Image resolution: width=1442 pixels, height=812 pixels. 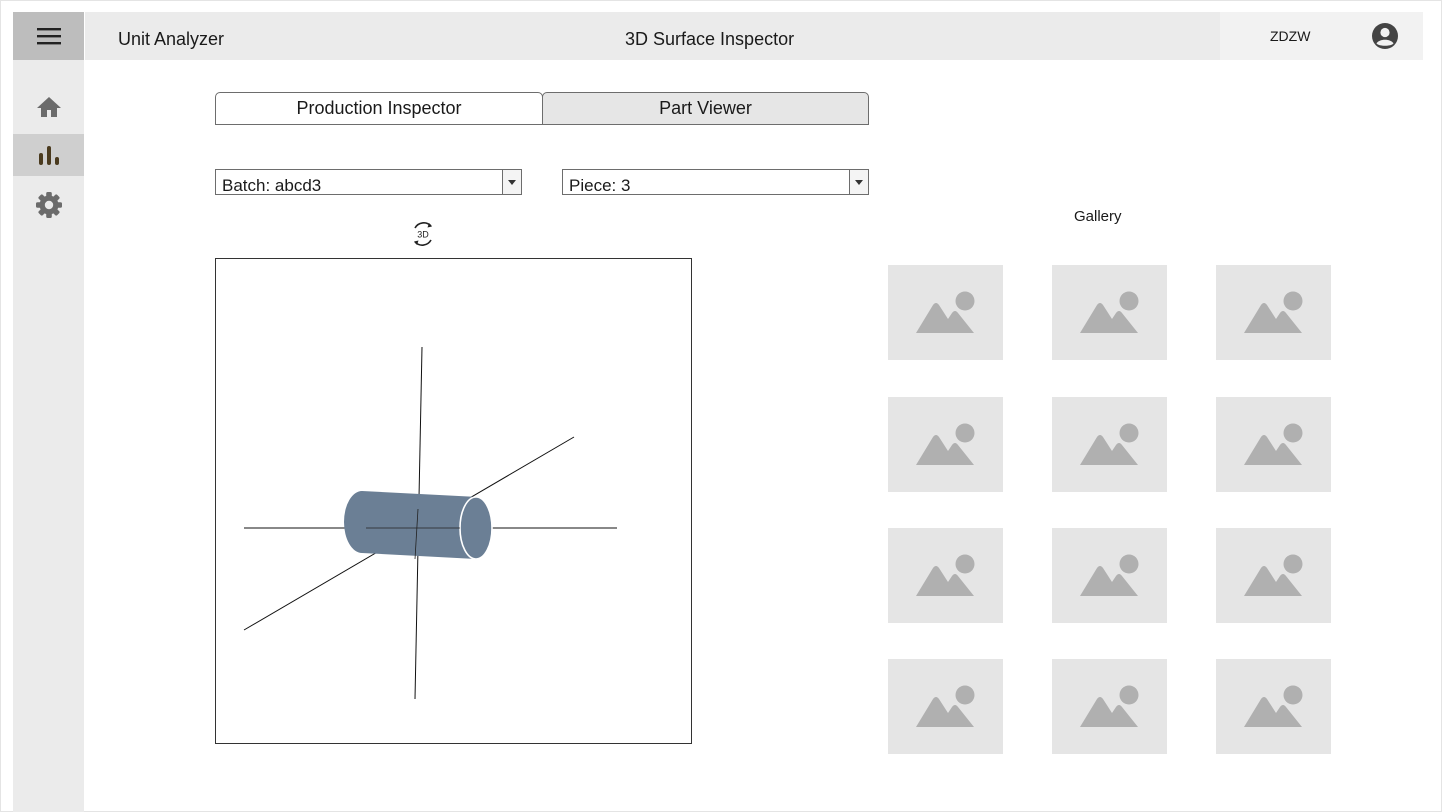 I want to click on tab-part-viewer: Part Viewer, so click(x=705, y=108).